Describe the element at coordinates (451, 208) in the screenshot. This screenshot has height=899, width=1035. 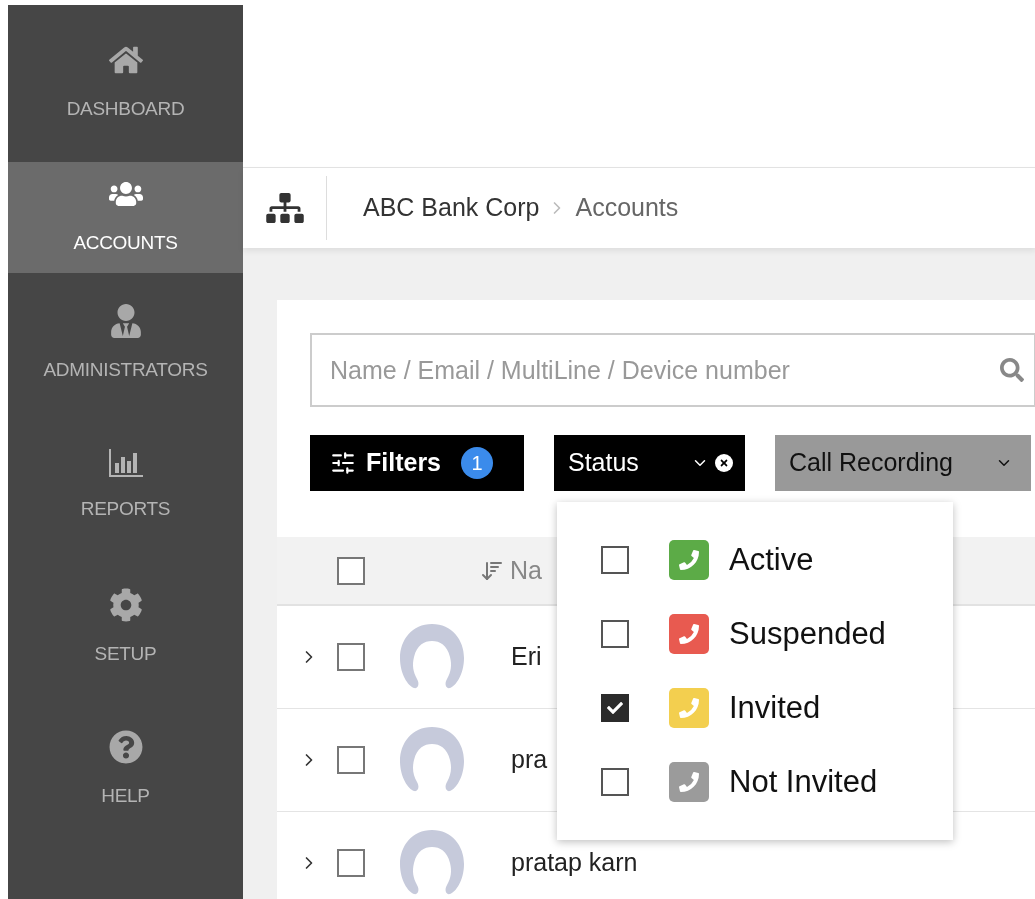
I see `breadcrumb-link: ABC Bank Corp` at that location.